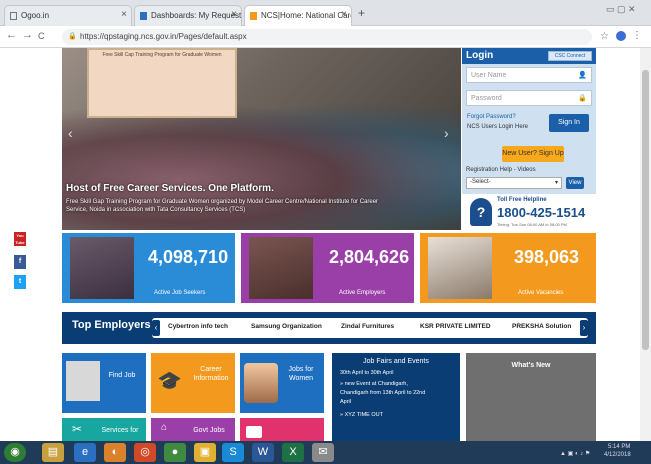 This screenshot has width=651, height=464. Describe the element at coordinates (533, 154) in the screenshot. I see `signup-button: New User? Sign Up` at that location.